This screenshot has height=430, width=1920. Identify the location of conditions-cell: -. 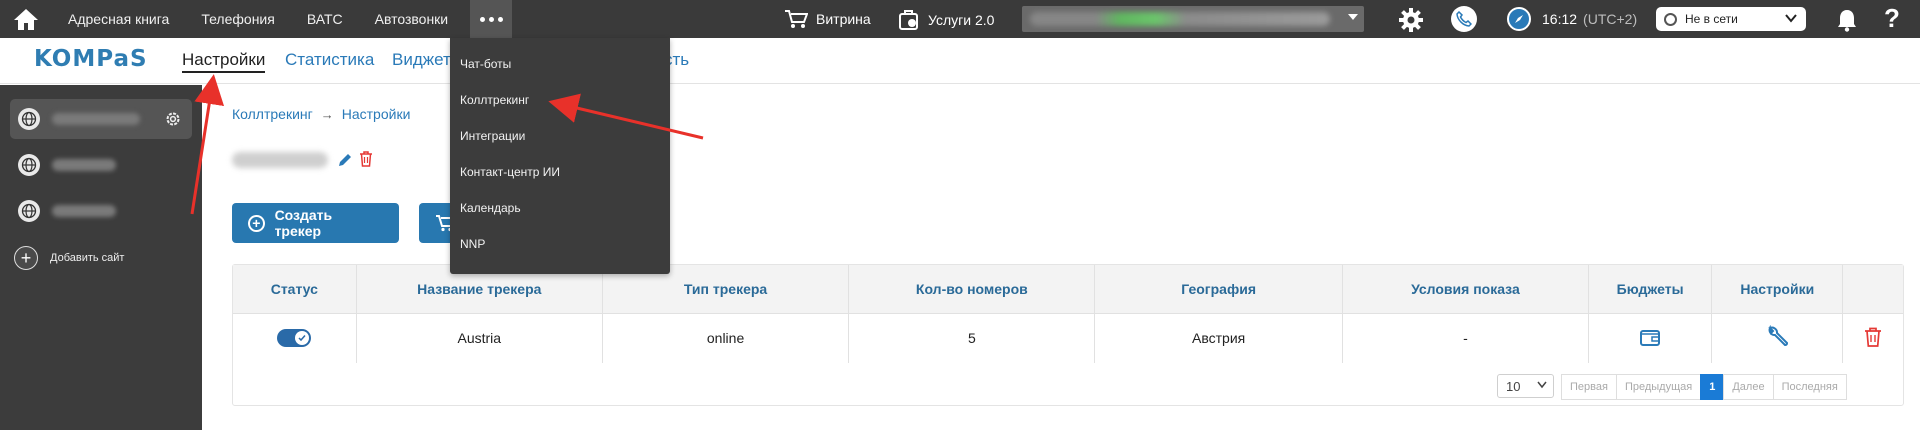
(1466, 337).